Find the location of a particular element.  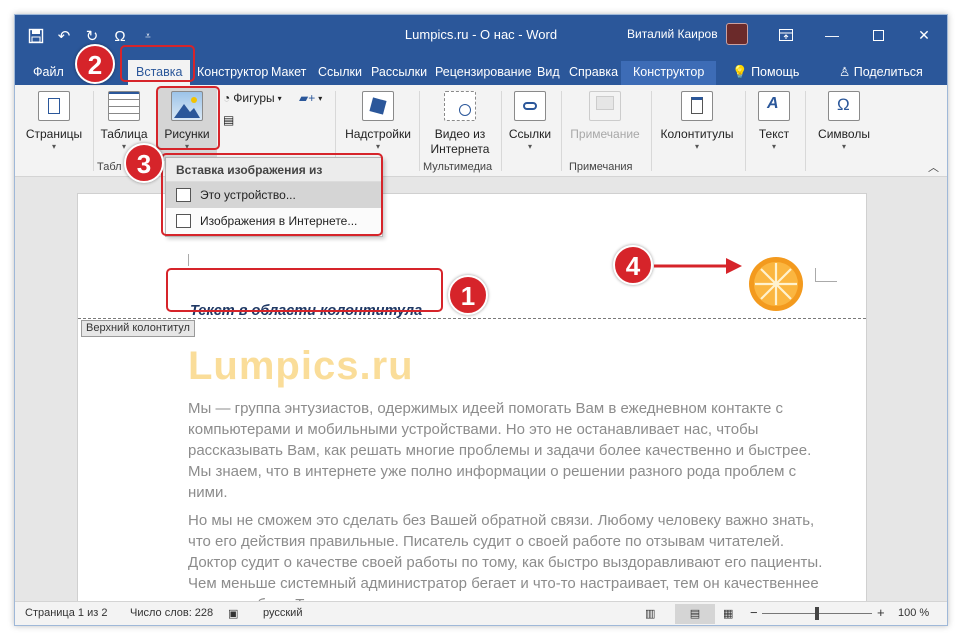

read-mode-icon: ▥ is located at coordinates (650, 613).